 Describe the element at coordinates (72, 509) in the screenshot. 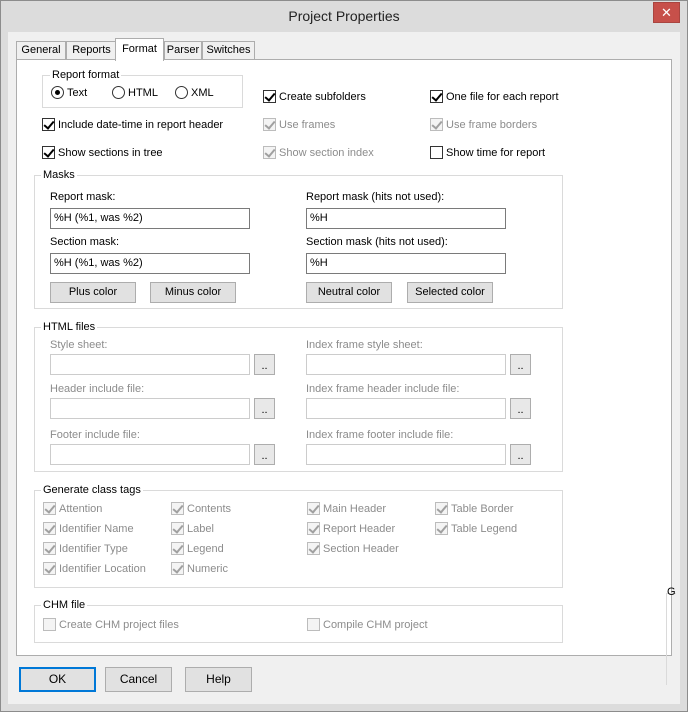

I see `tag-attention-checkbox: Attention` at that location.